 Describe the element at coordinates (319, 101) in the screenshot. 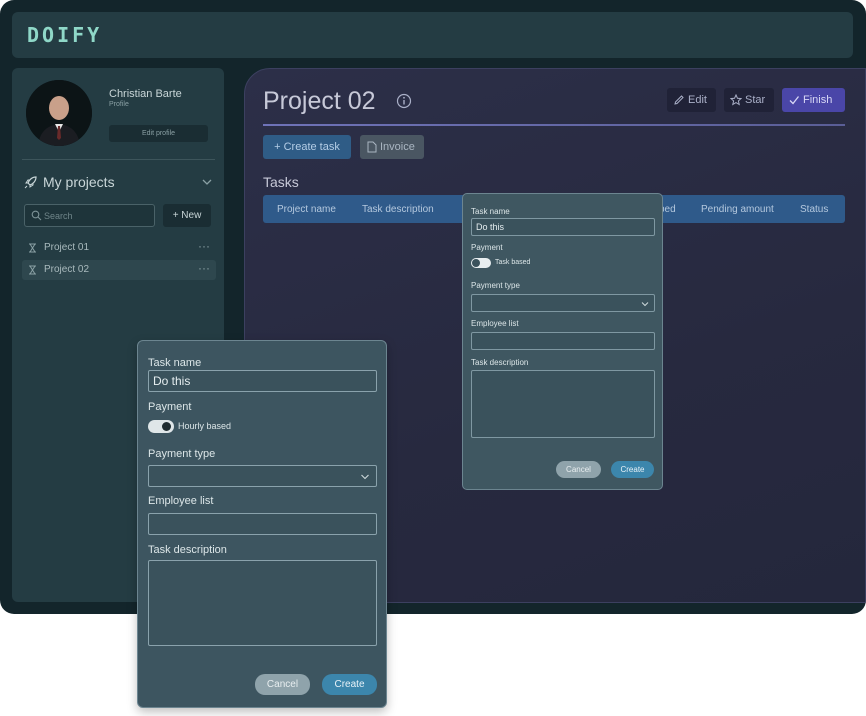

I see `page-title: Project 02` at that location.